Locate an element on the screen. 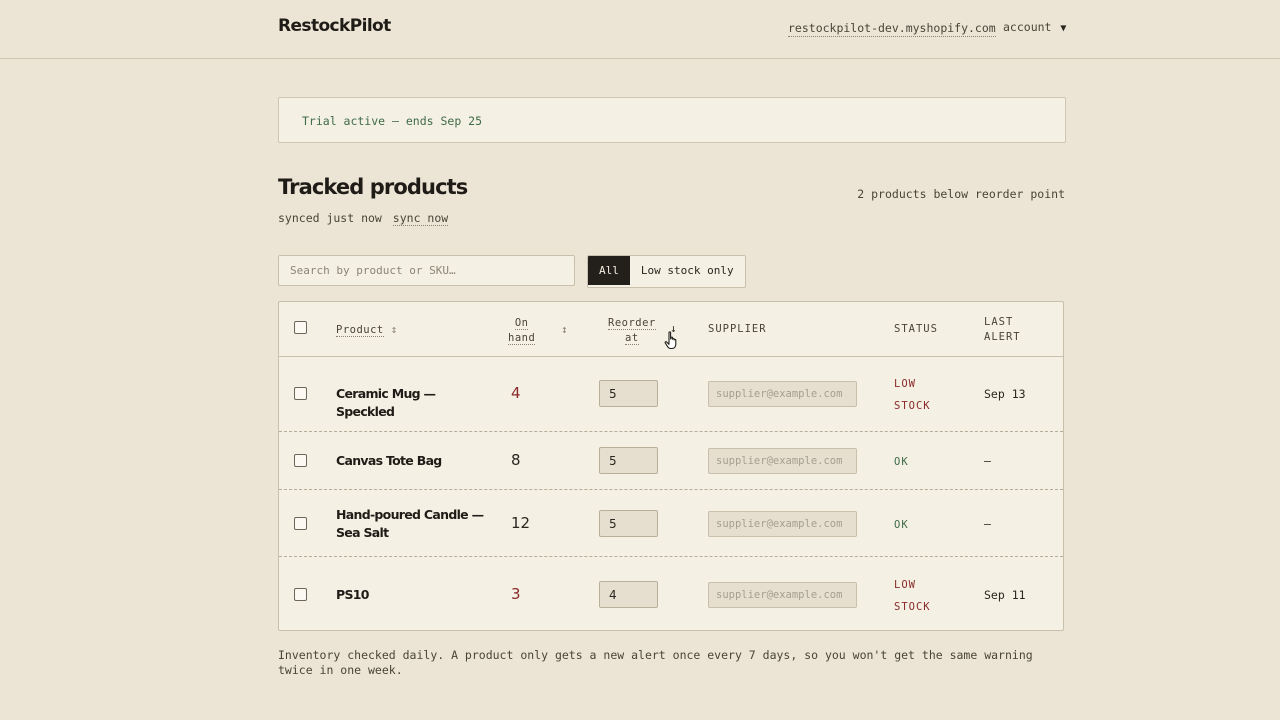  brand-logo: RestockPilot is located at coordinates (334, 26).